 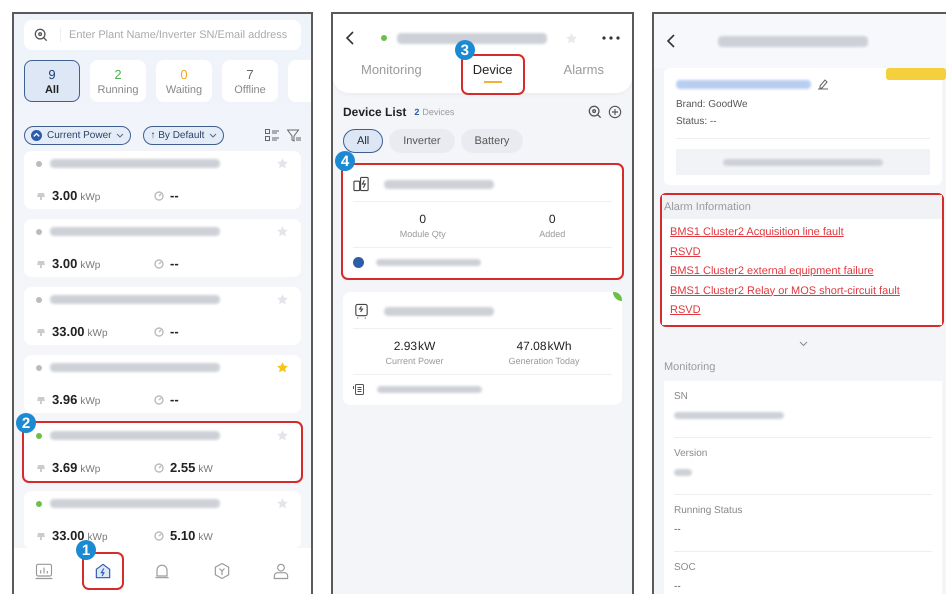 What do you see at coordinates (803, 343) in the screenshot?
I see `chevron-down-icon` at bounding box center [803, 343].